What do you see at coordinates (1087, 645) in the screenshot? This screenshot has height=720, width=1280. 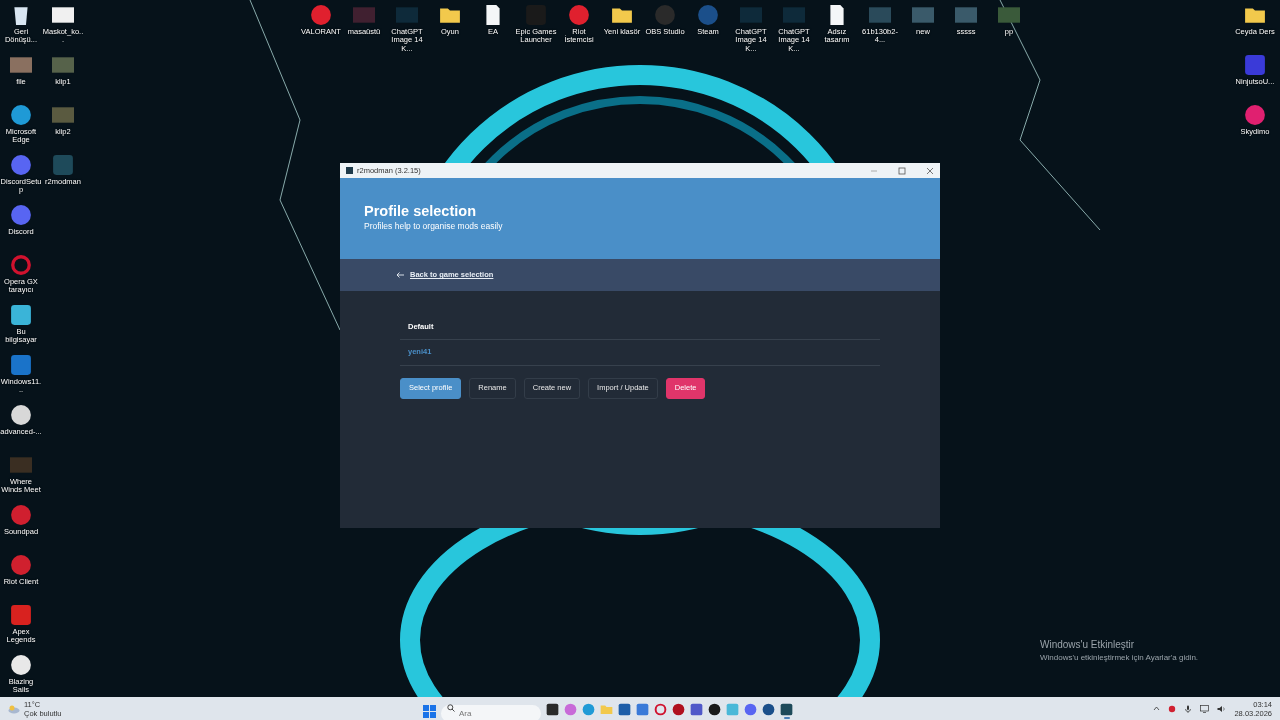 I see `activation-title: Windows'u Etkinleştir` at bounding box center [1087, 645].